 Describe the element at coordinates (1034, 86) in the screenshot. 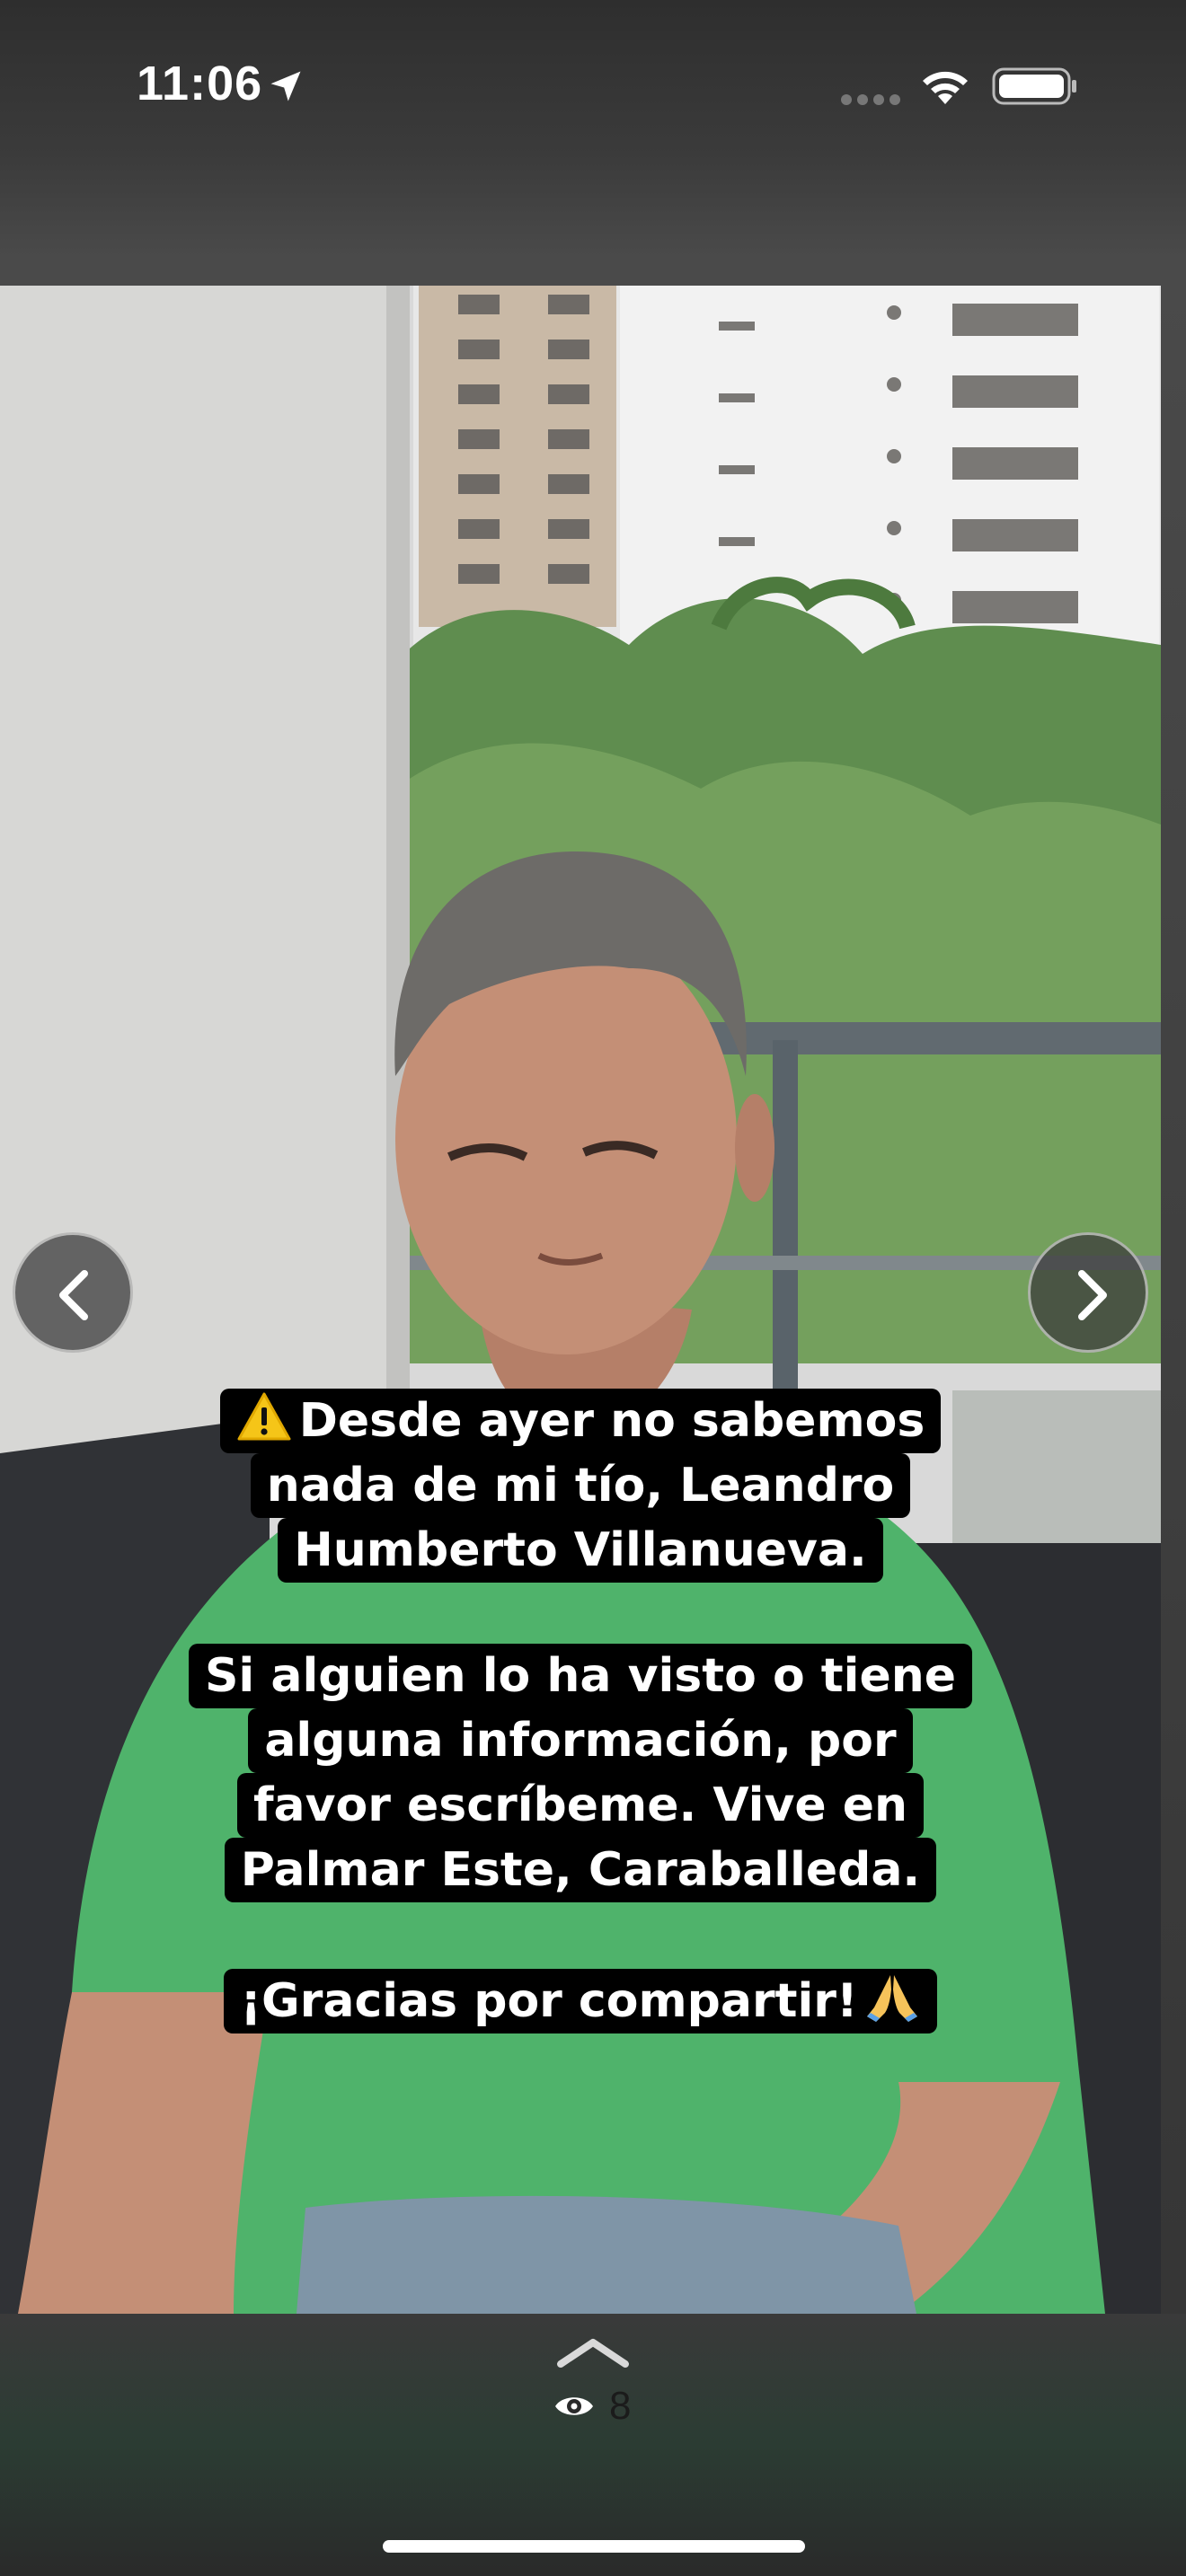

I see `battery-icon` at that location.